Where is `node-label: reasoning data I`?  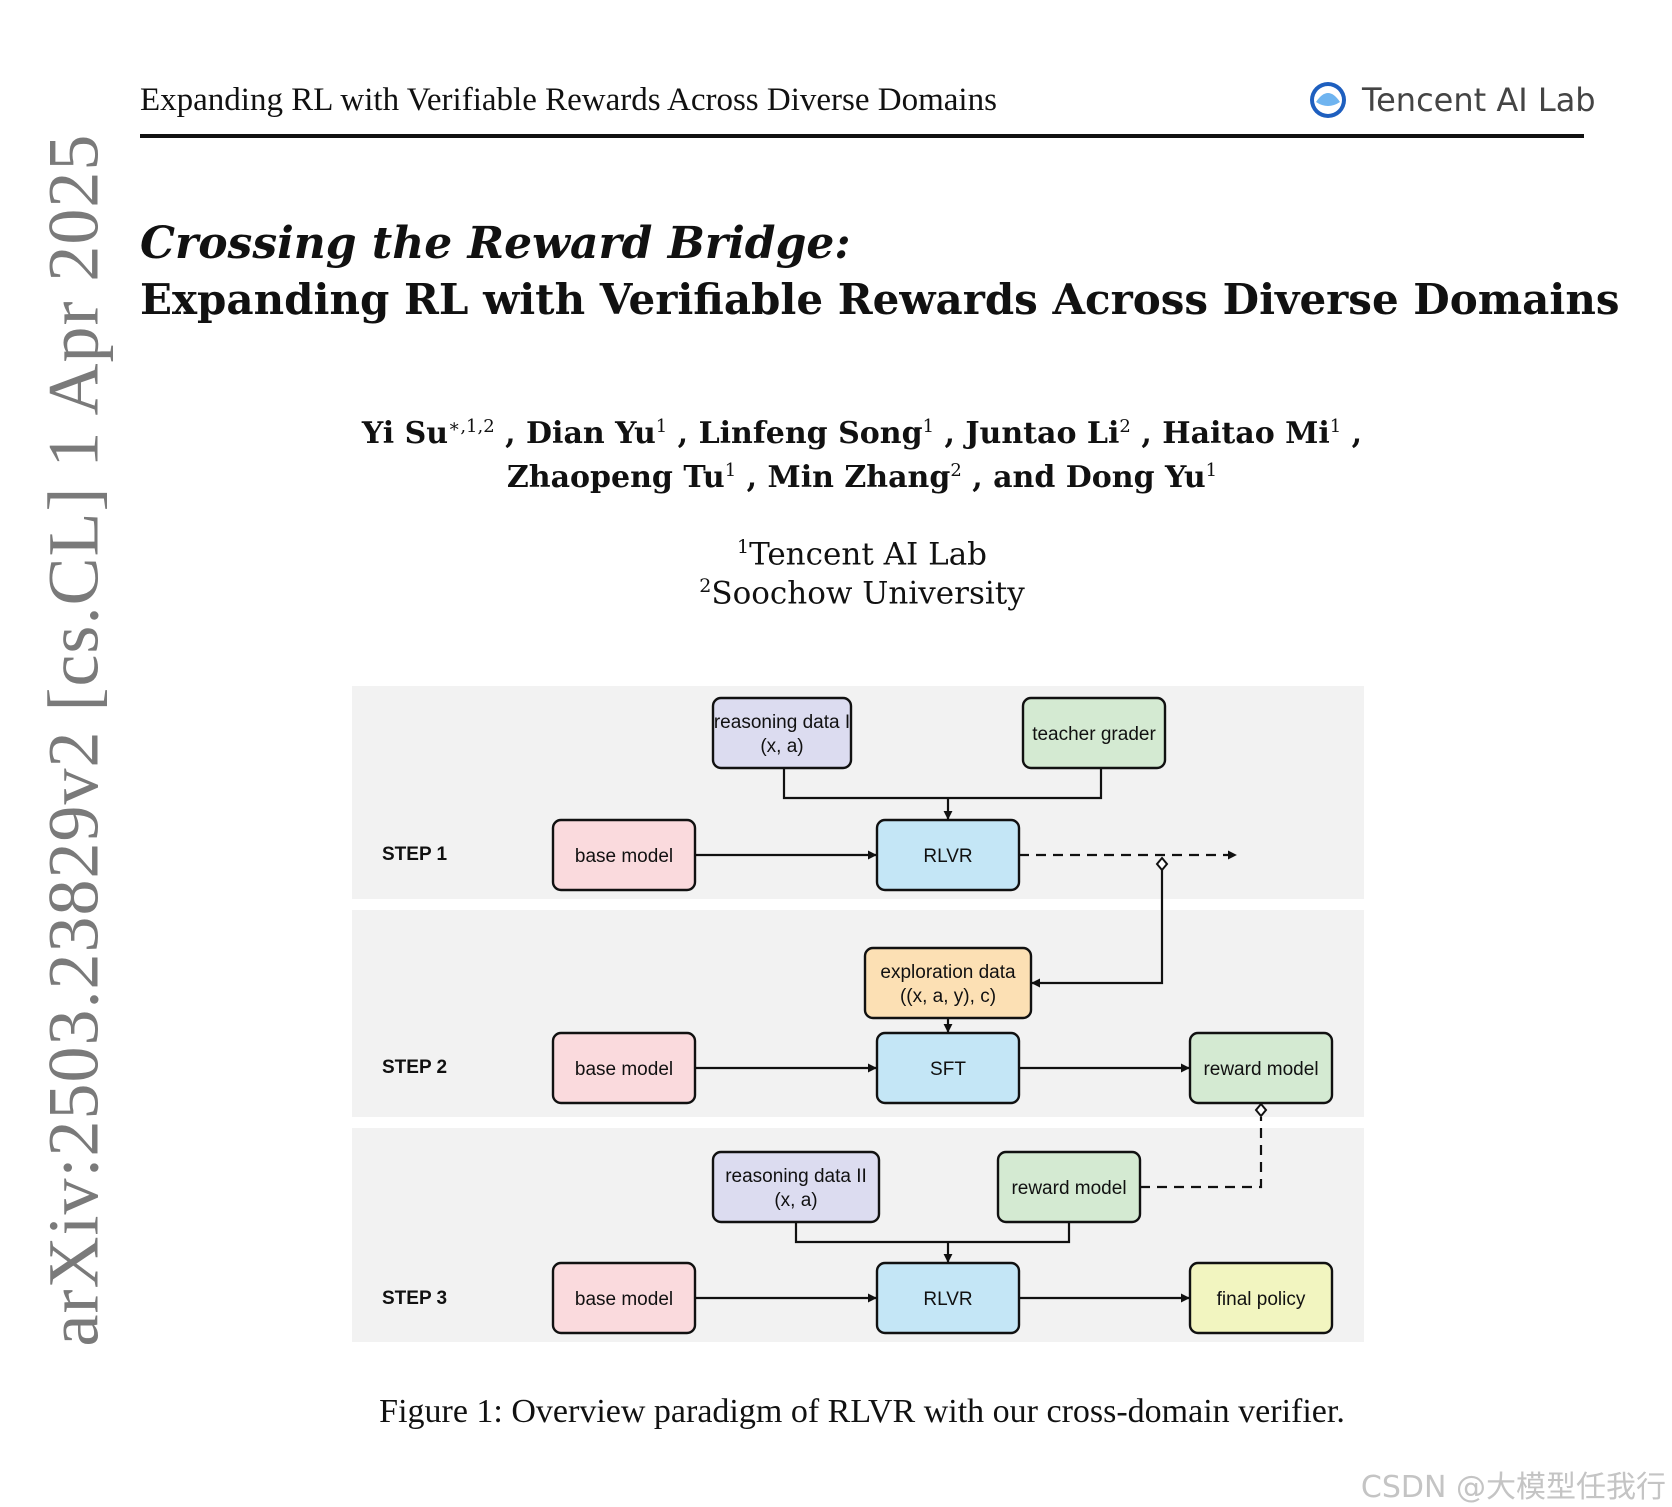 node-label: reasoning data I is located at coordinates (782, 722).